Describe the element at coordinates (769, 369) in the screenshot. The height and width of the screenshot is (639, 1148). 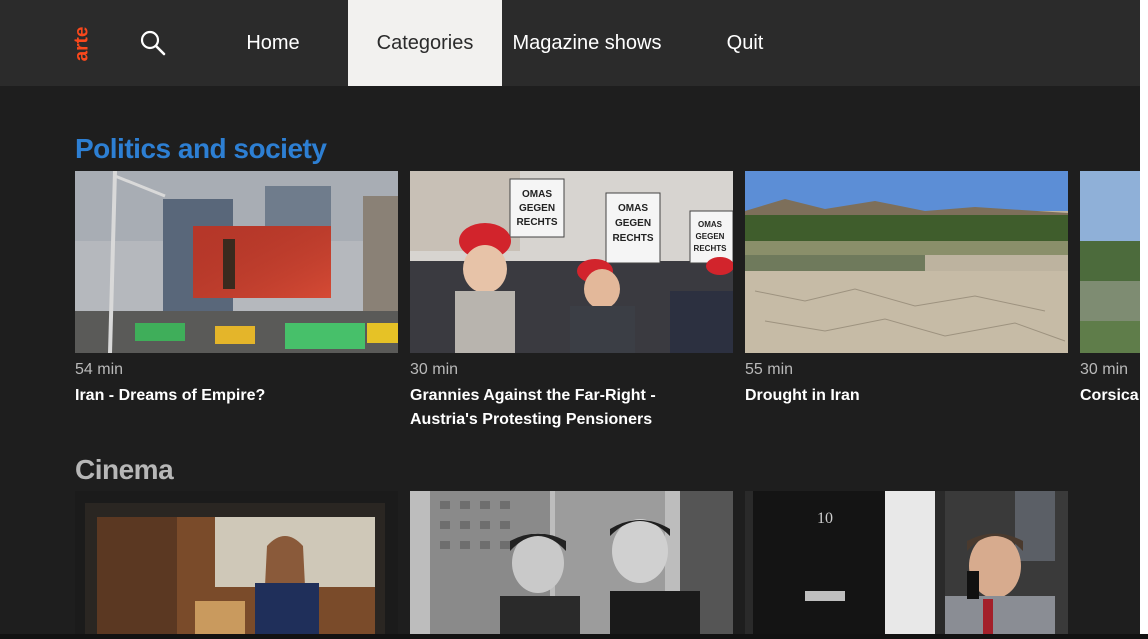
I see `duration-label: 55 min` at that location.